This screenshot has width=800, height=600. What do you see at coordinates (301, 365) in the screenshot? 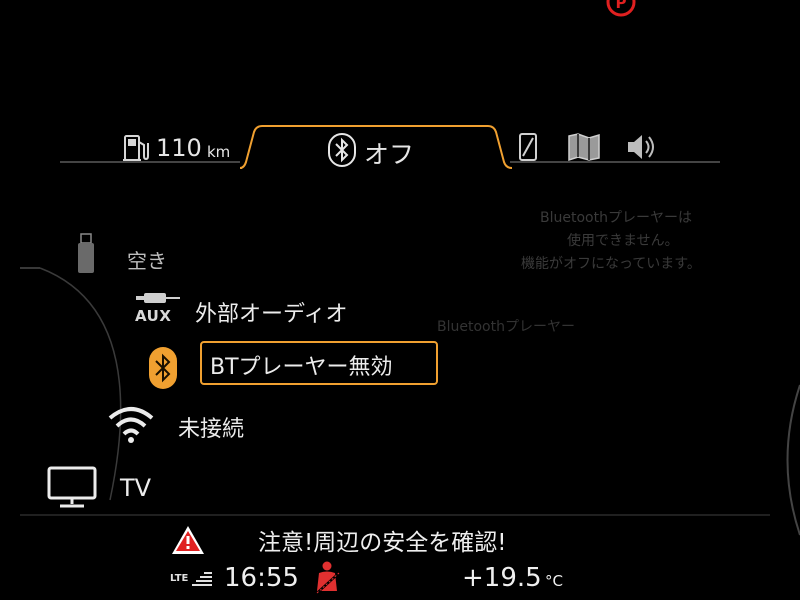
I see `source-bt-label: BTプレーヤー無効` at bounding box center [301, 365].